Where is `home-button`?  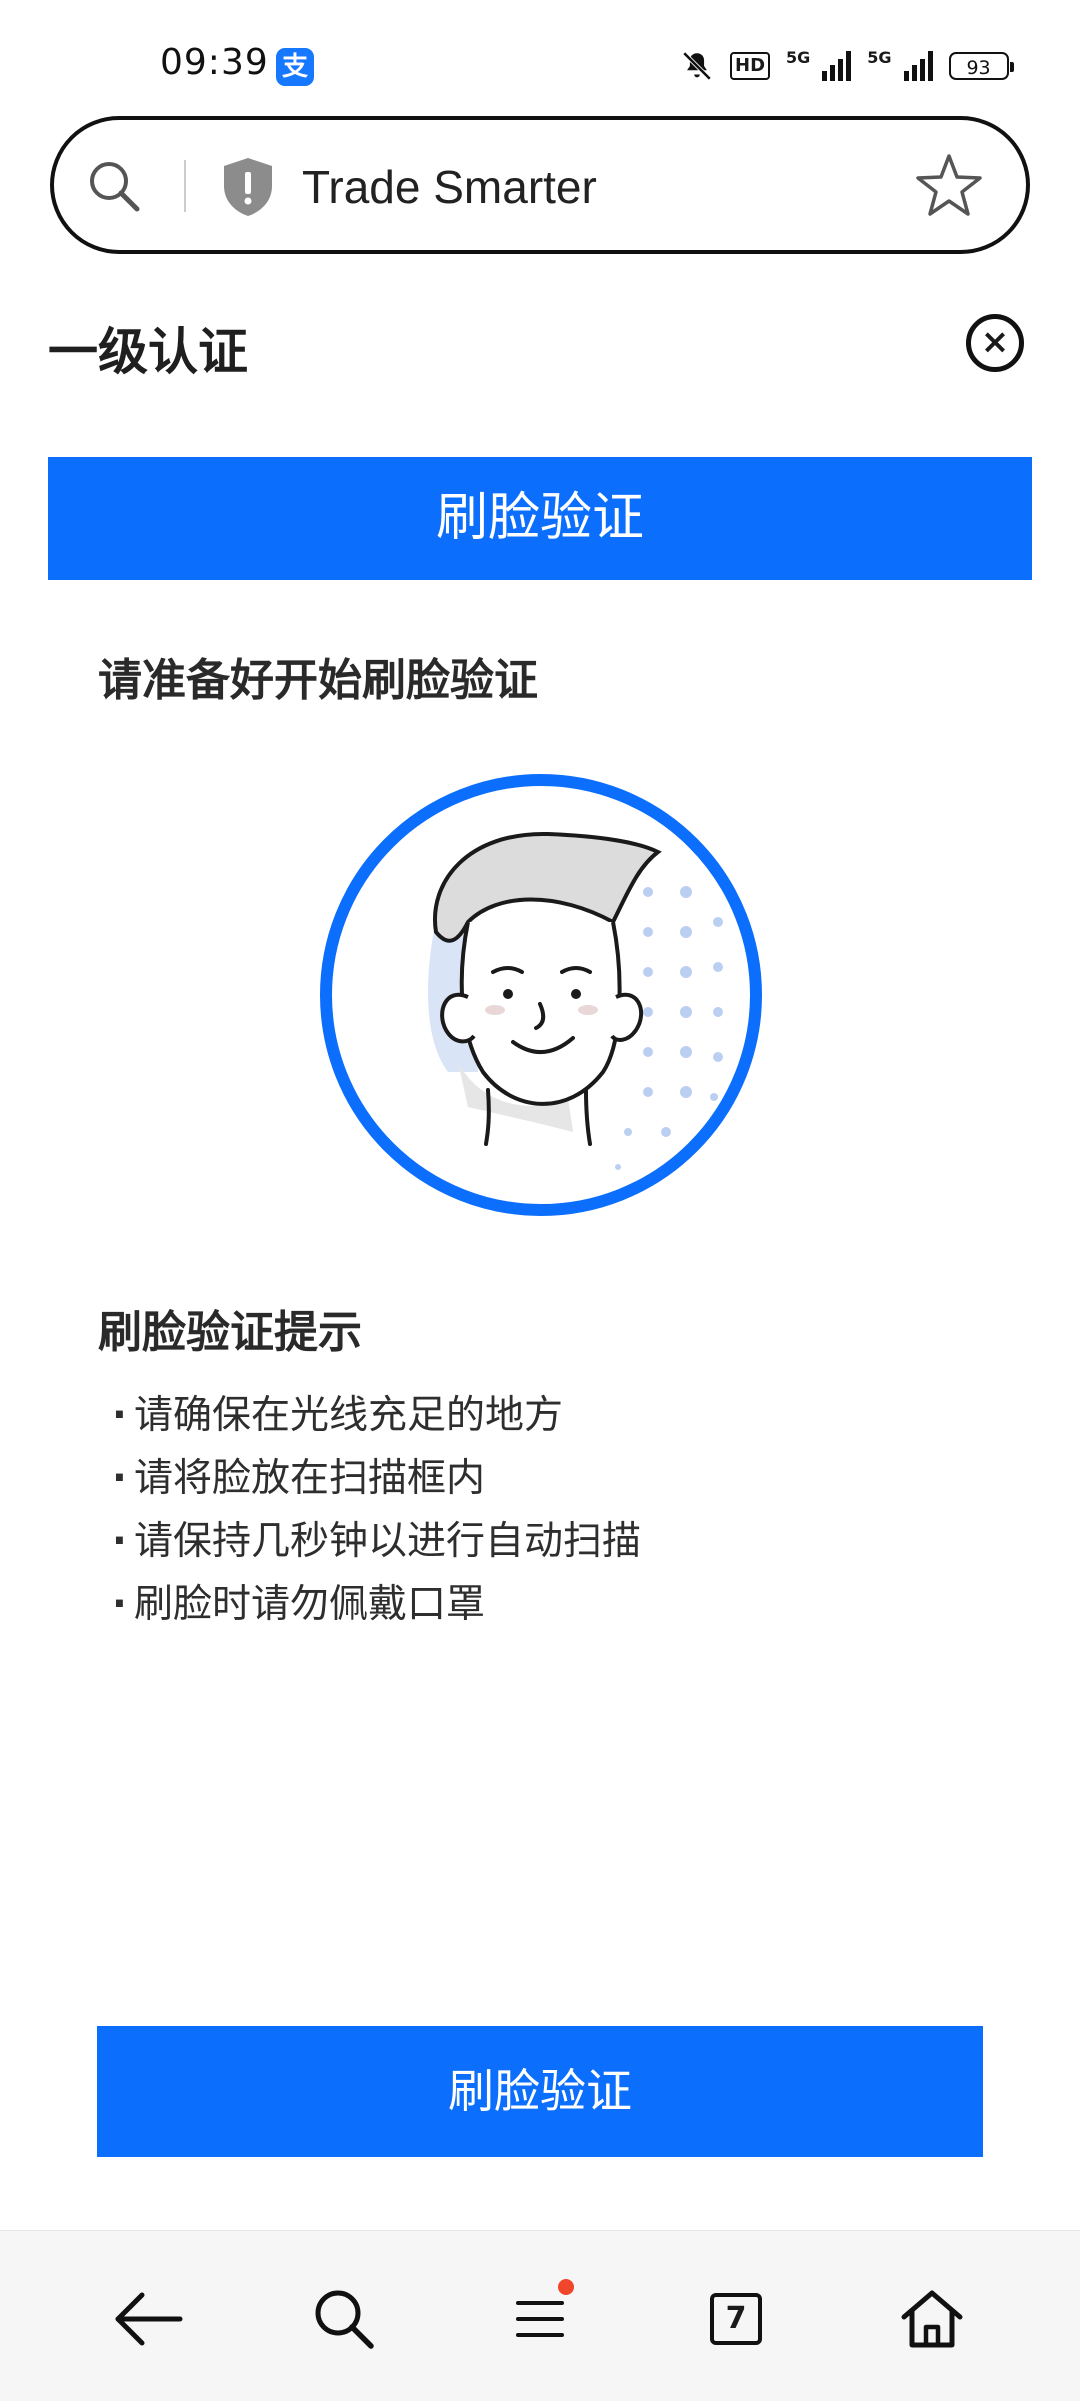
home-button is located at coordinates (932, 2319).